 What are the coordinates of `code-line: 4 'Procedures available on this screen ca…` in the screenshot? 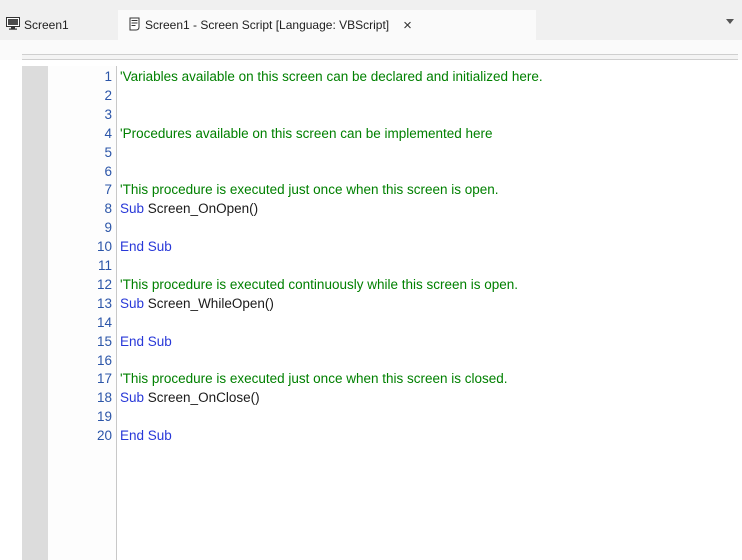 It's located at (382, 133).